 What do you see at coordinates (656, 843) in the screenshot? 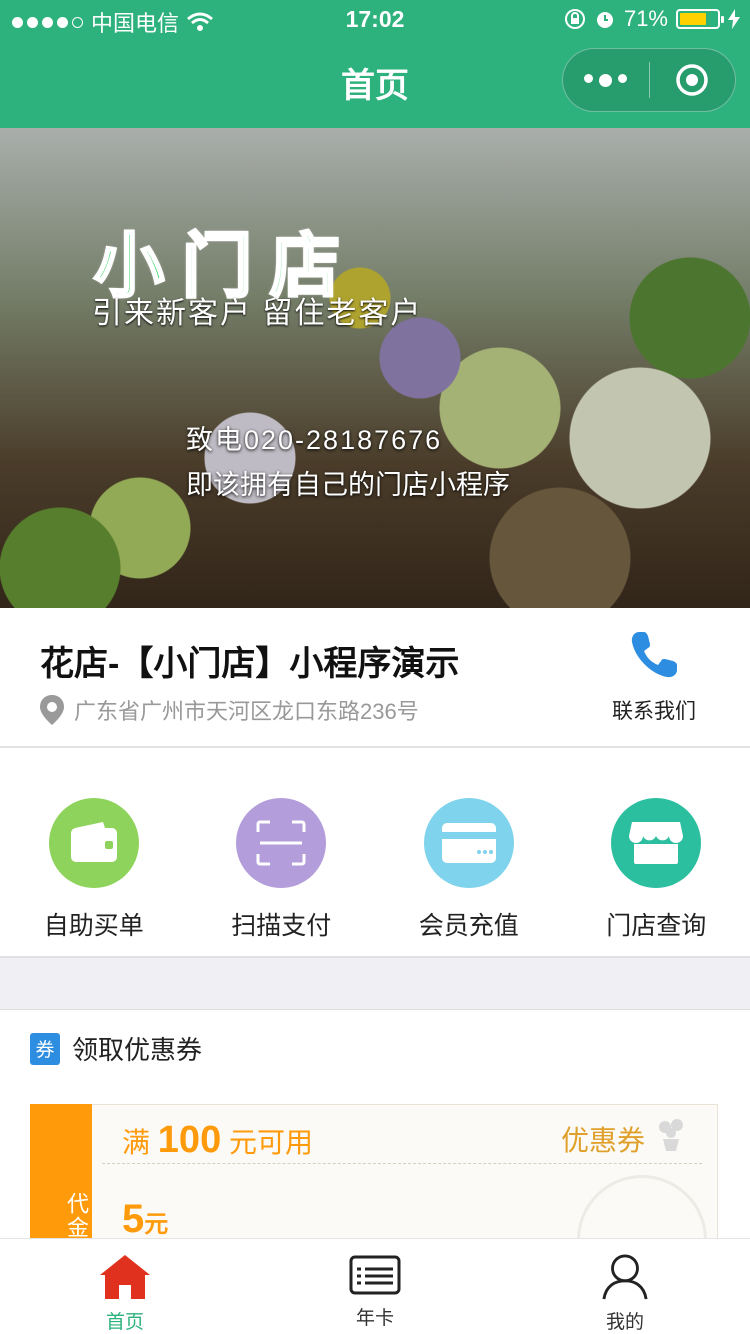
I see `store-icon` at bounding box center [656, 843].